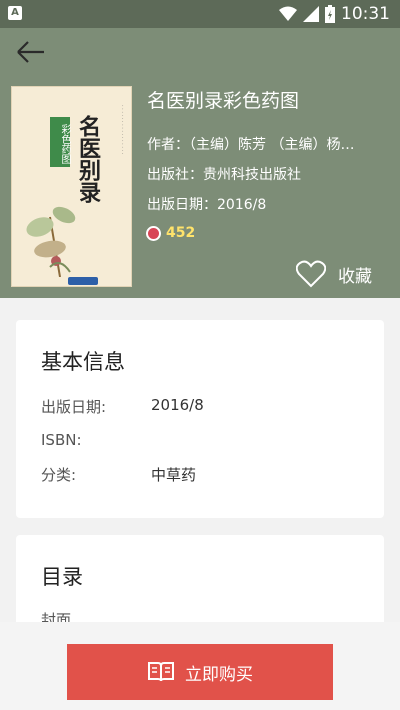 The height and width of the screenshot is (710, 400). I want to click on read-count-icon, so click(153, 233).